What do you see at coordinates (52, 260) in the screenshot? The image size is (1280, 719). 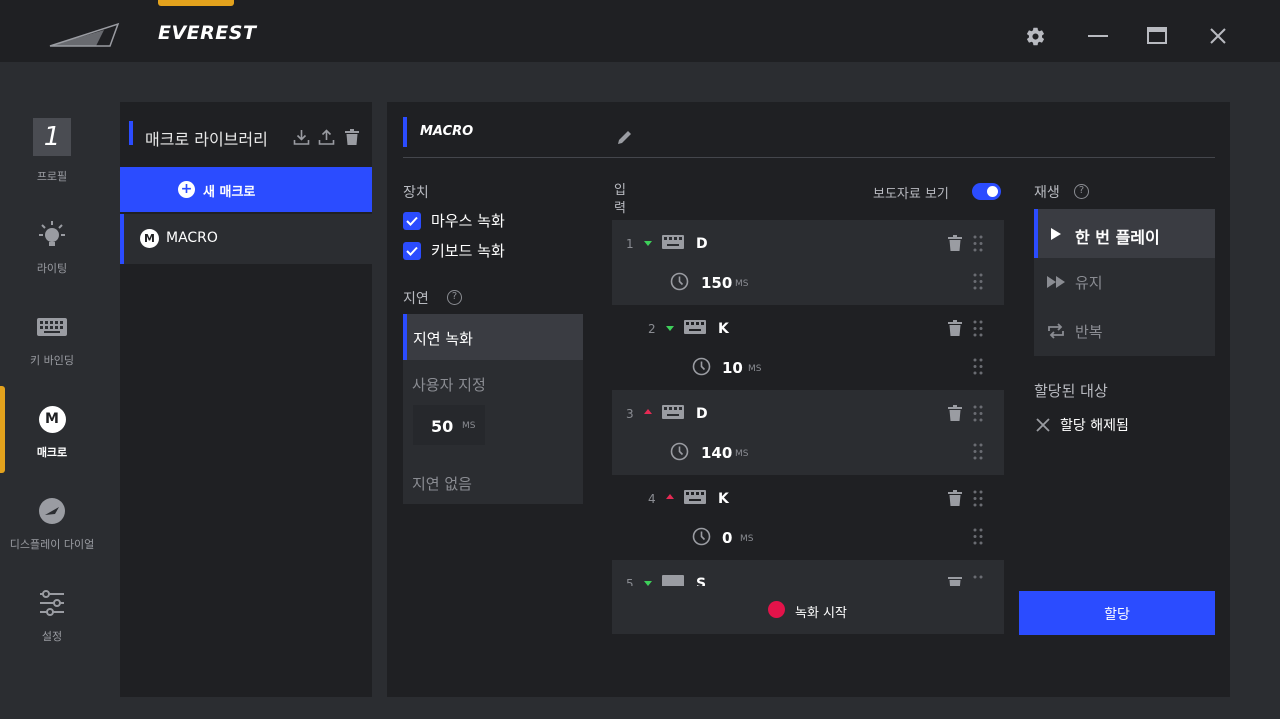 I see `nav-item-lighting: 라이팅` at bounding box center [52, 260].